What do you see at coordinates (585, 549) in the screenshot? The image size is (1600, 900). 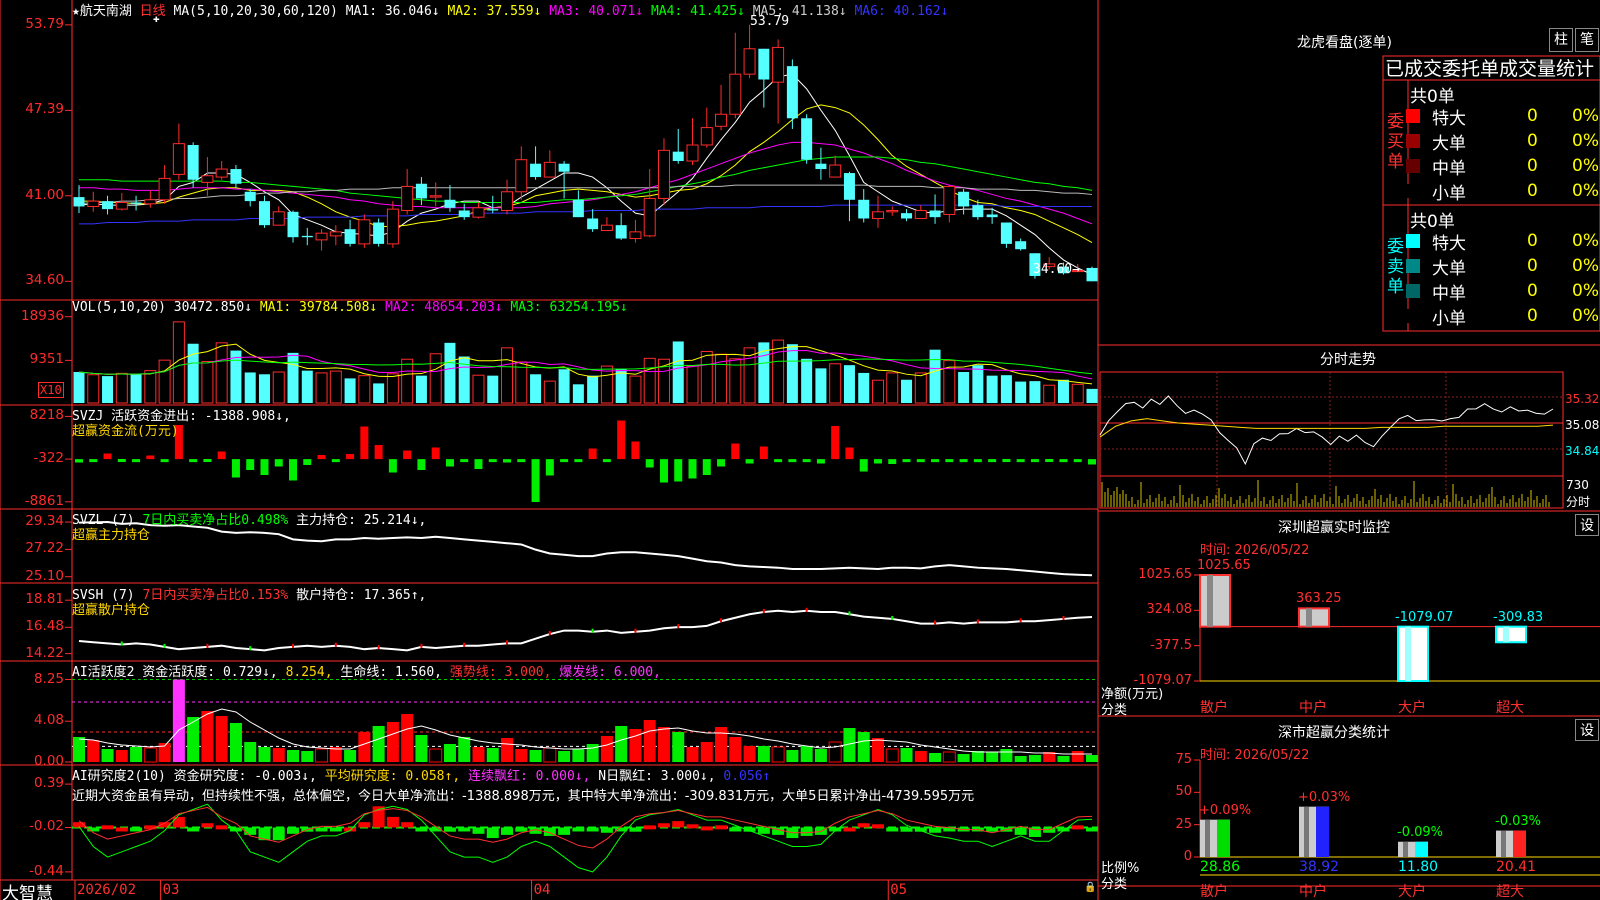 I see `svzl-line` at bounding box center [585, 549].